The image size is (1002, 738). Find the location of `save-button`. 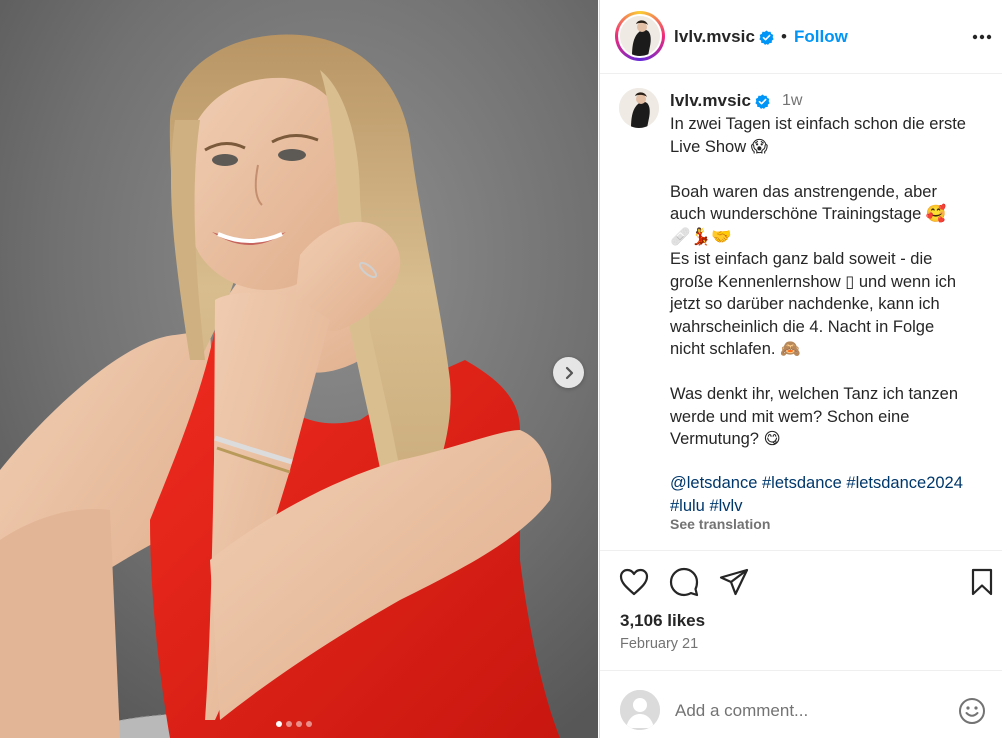

save-button is located at coordinates (982, 582).